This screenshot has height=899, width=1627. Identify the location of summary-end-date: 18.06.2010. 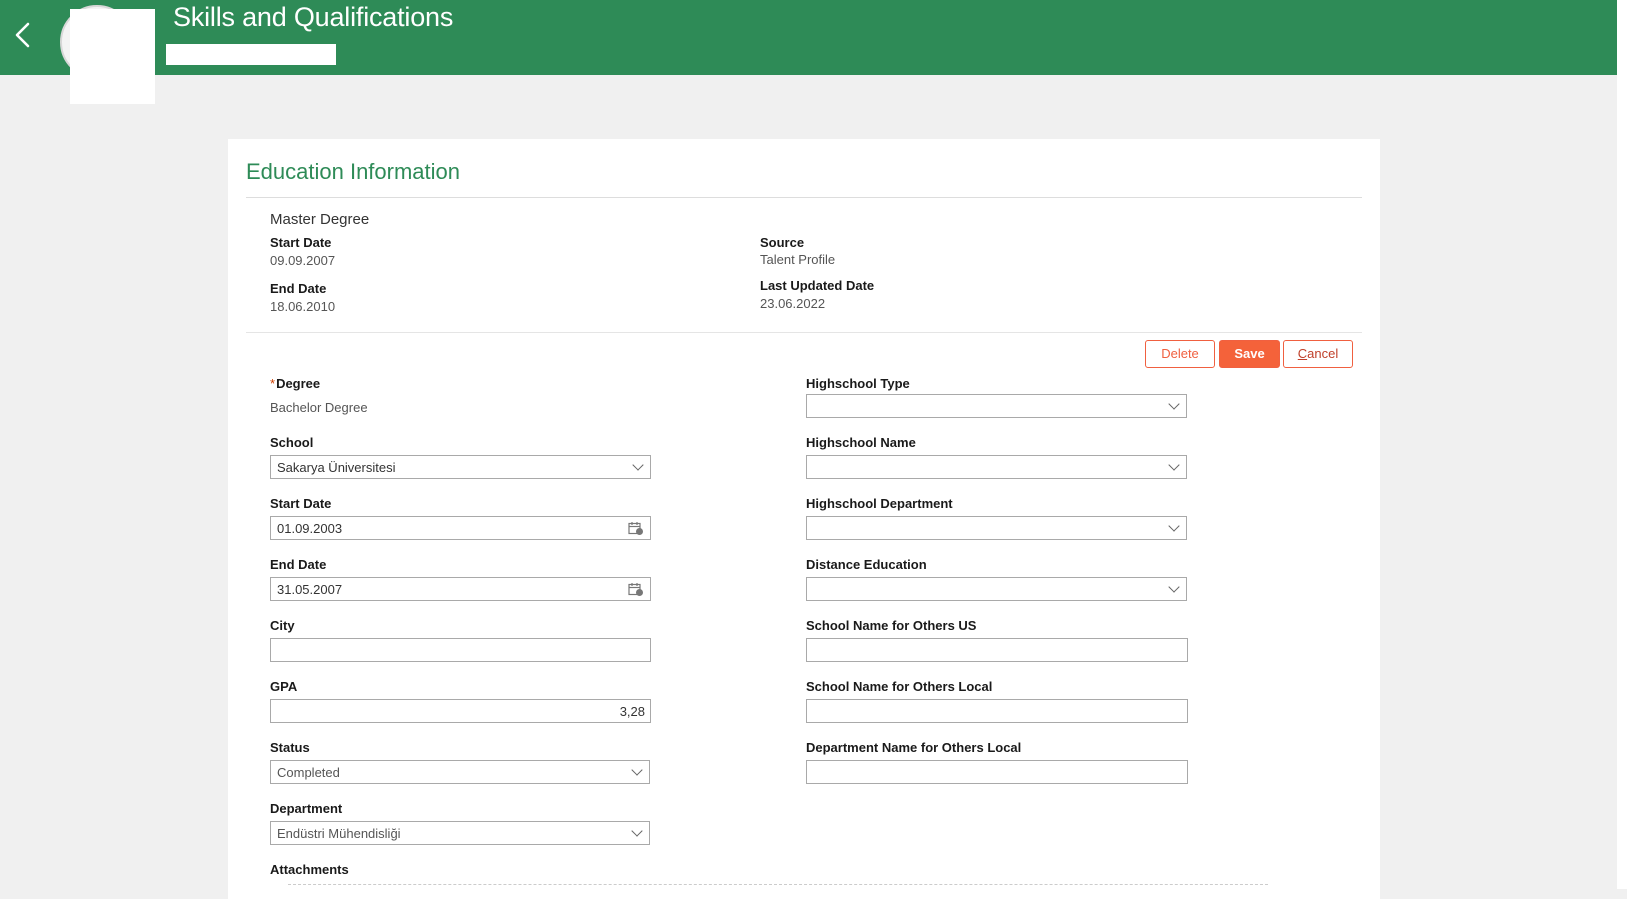
(303, 306).